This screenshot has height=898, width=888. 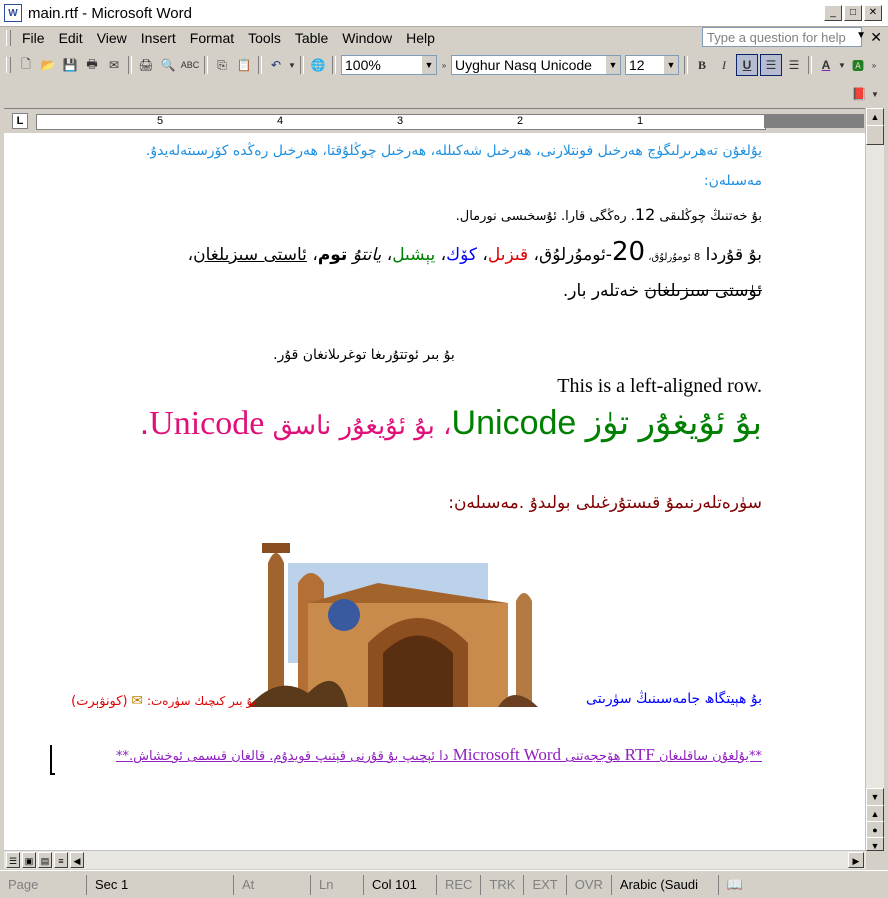 What do you see at coordinates (33, 38) in the screenshot?
I see `menu-file: File` at bounding box center [33, 38].